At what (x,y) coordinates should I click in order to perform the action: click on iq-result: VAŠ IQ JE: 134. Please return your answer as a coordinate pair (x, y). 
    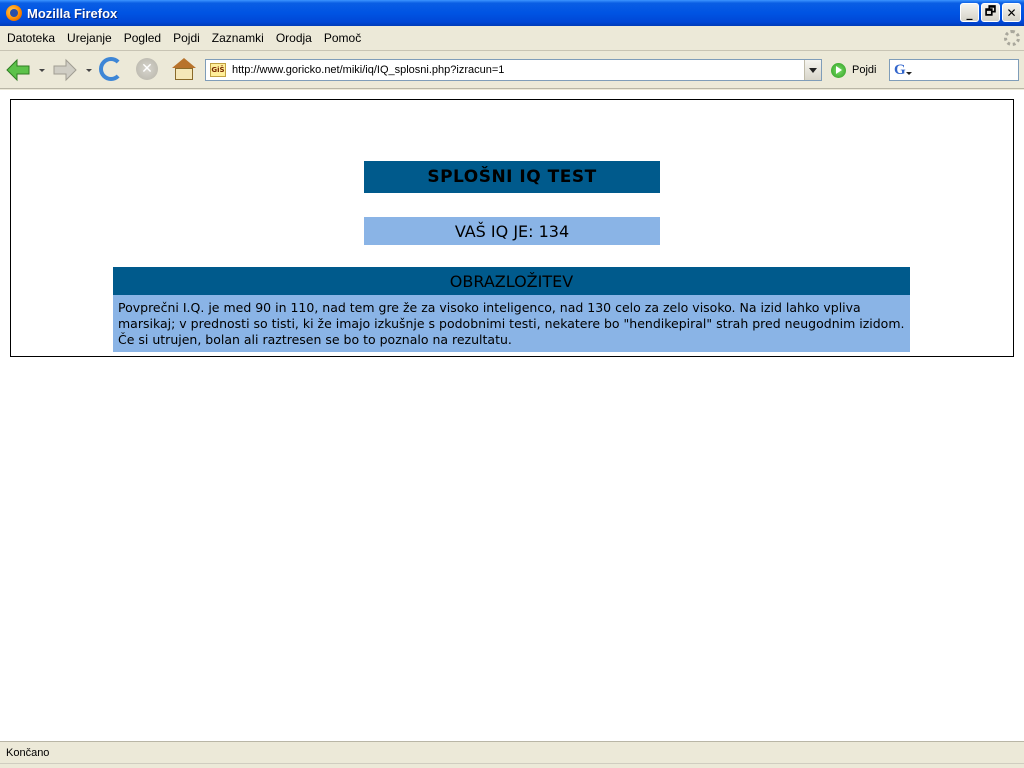
    Looking at the image, I should click on (512, 231).